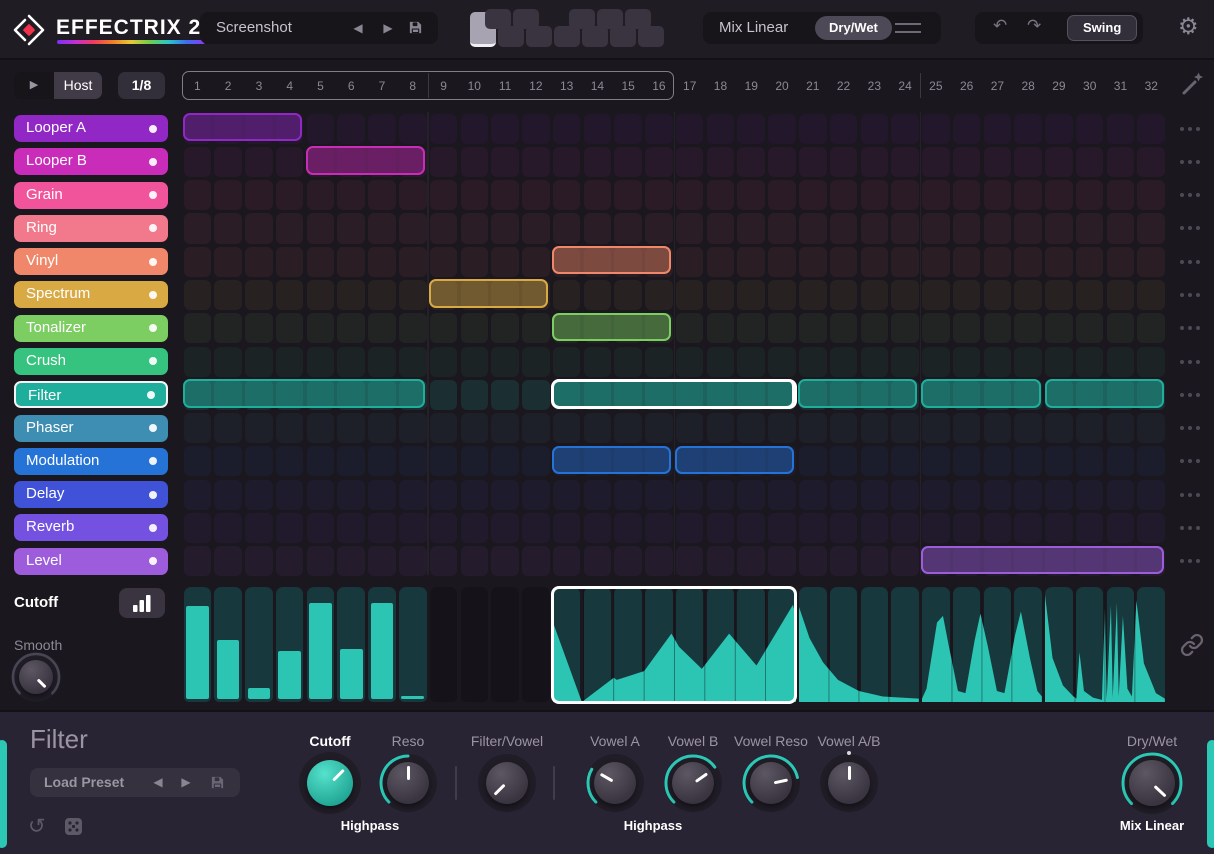  What do you see at coordinates (612, 260) in the screenshot?
I see `effect-block-vinyl` at bounding box center [612, 260].